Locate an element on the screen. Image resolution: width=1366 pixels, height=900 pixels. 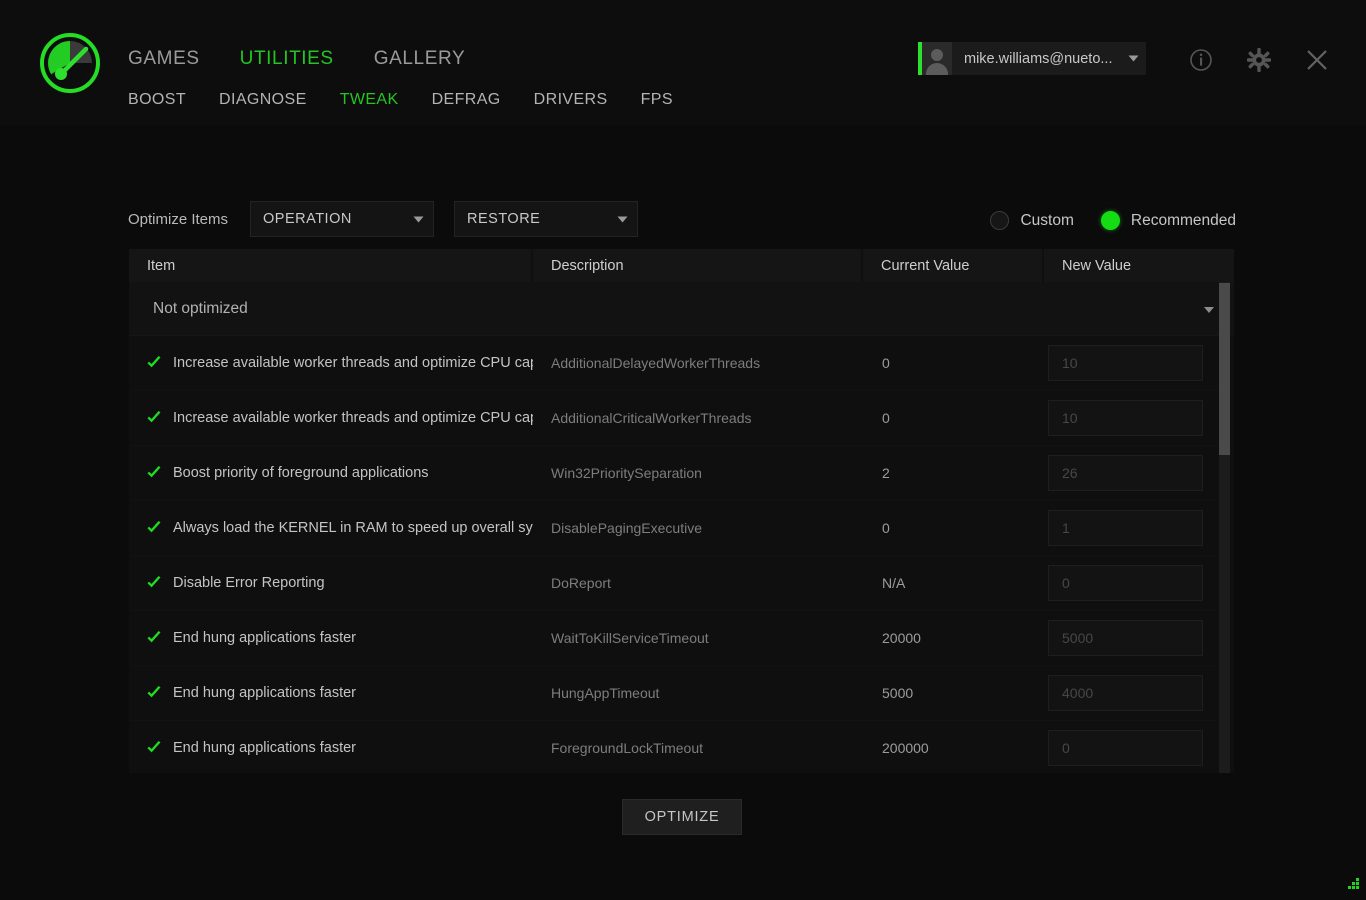
mode-radio-group: Custom Recommended is located at coordinates (1113, 220).